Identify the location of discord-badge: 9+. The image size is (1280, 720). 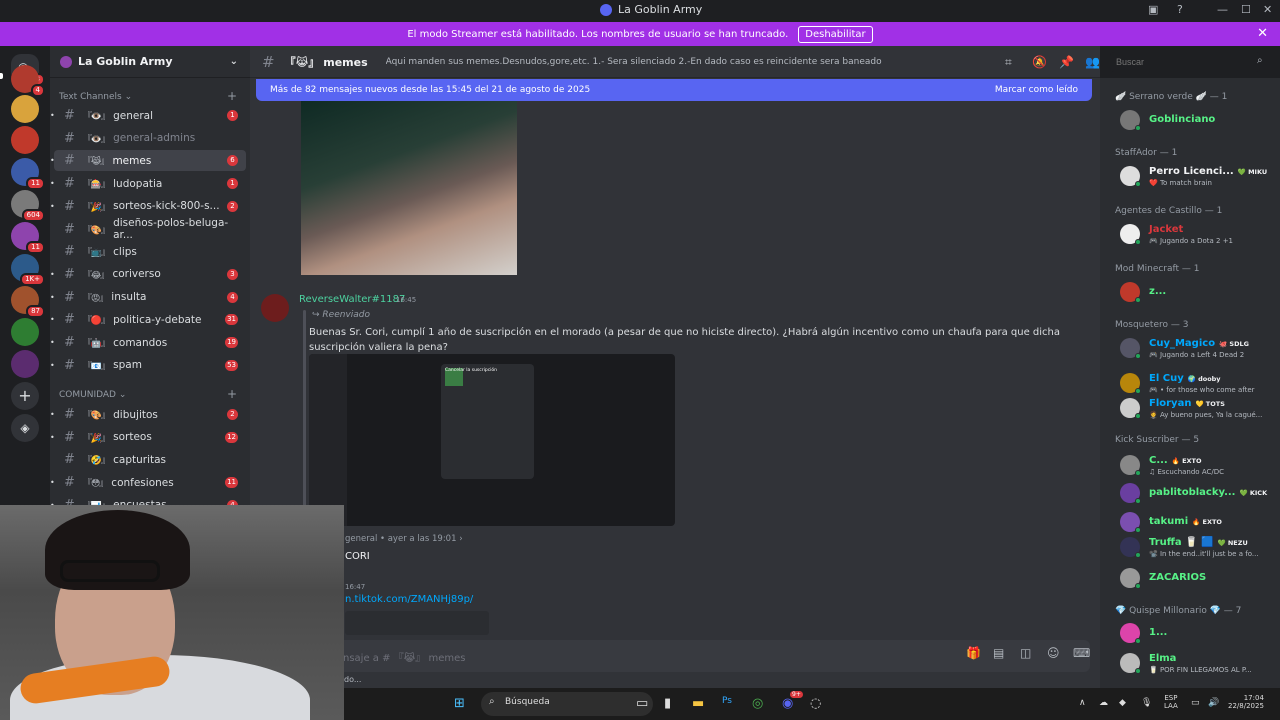
(796, 694).